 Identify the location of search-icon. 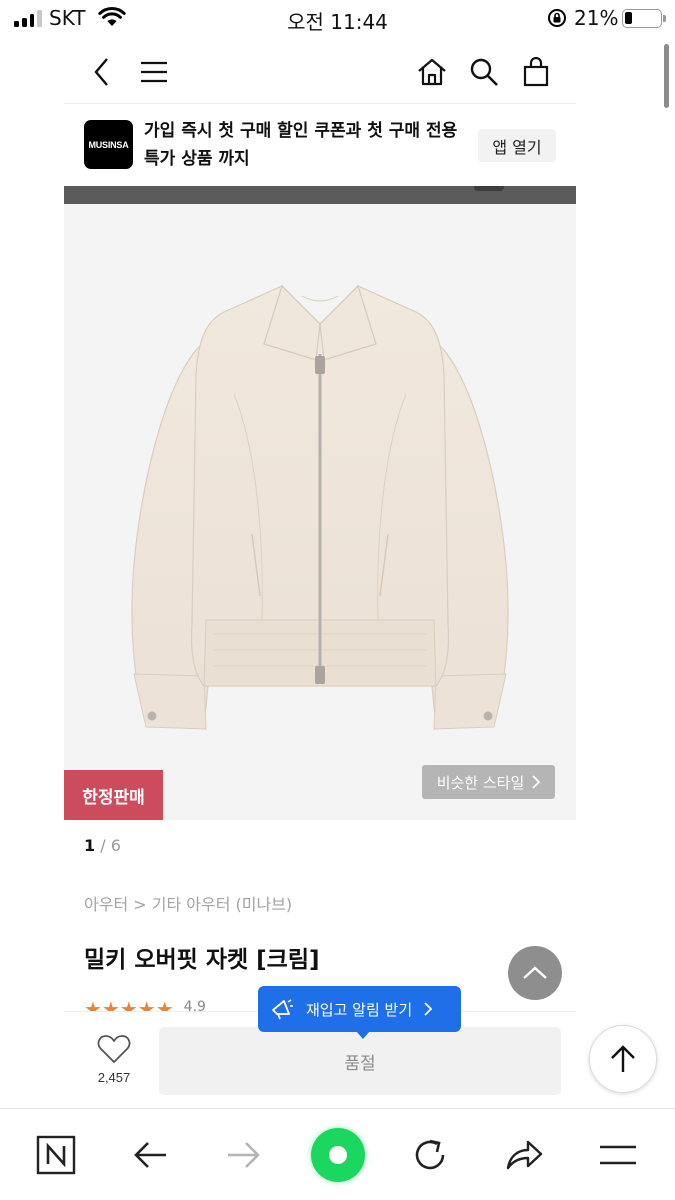
(484, 72).